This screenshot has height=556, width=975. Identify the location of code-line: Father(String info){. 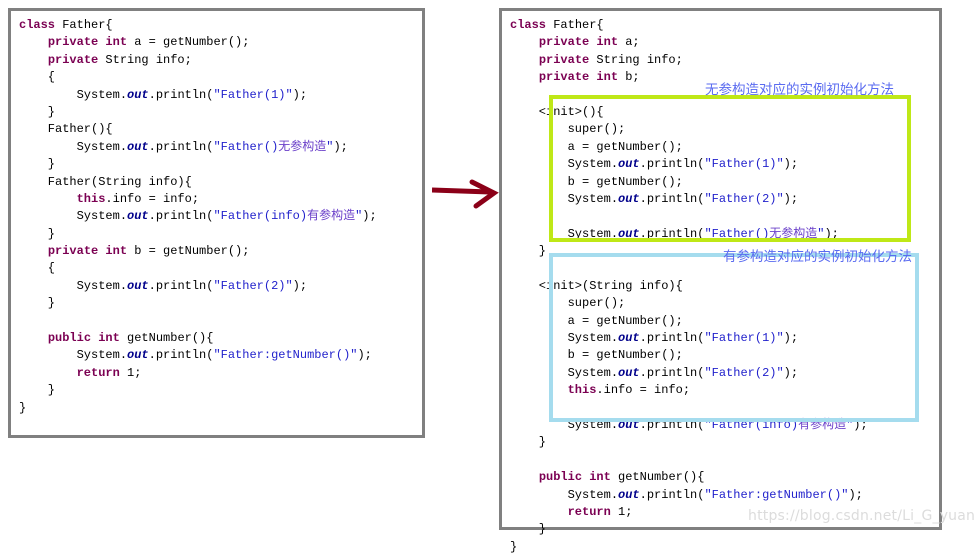
(198, 182).